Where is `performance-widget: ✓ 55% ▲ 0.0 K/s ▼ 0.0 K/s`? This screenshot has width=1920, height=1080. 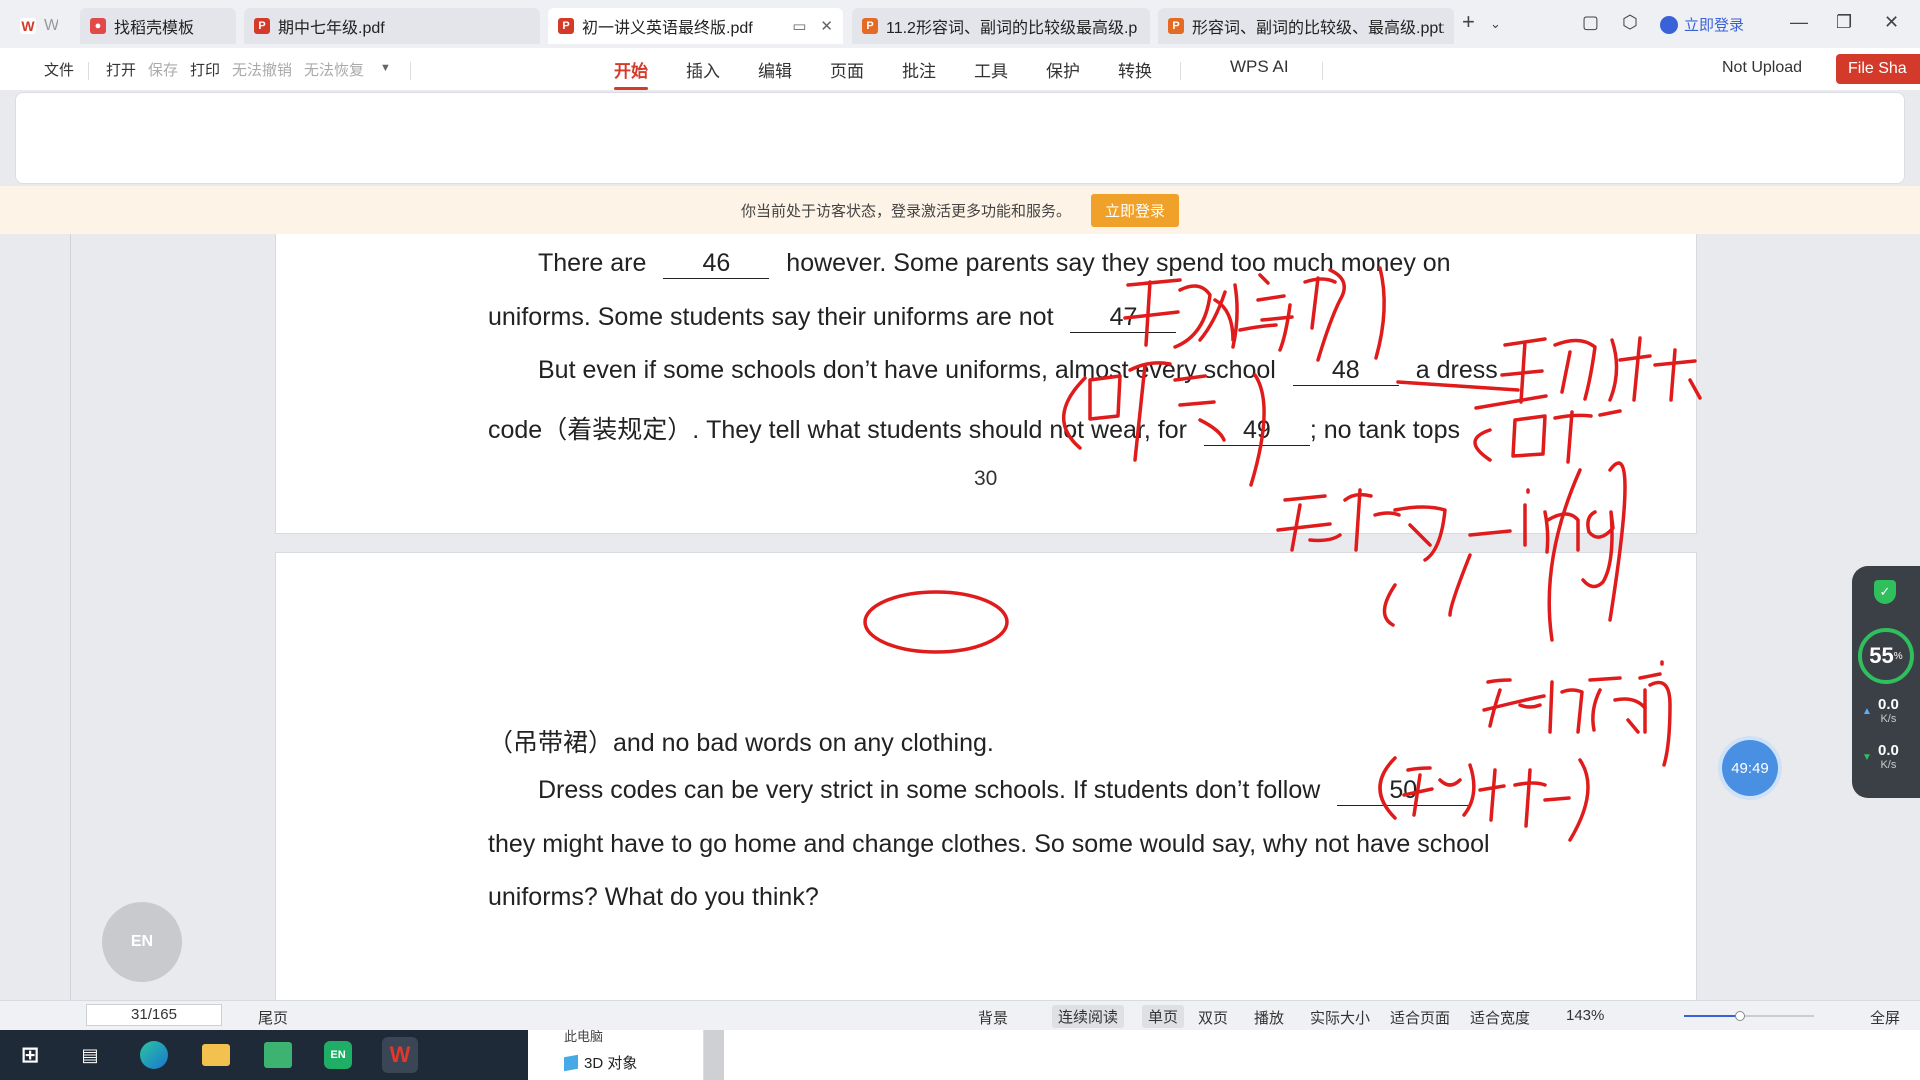 performance-widget: ✓ 55% ▲ 0.0 K/s ▼ 0.0 K/s is located at coordinates (1886, 682).